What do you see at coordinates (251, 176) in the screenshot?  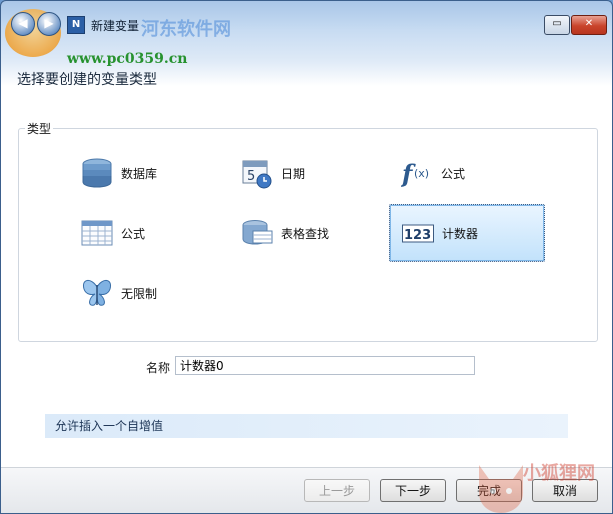 I see `svg-text: 5` at bounding box center [251, 176].